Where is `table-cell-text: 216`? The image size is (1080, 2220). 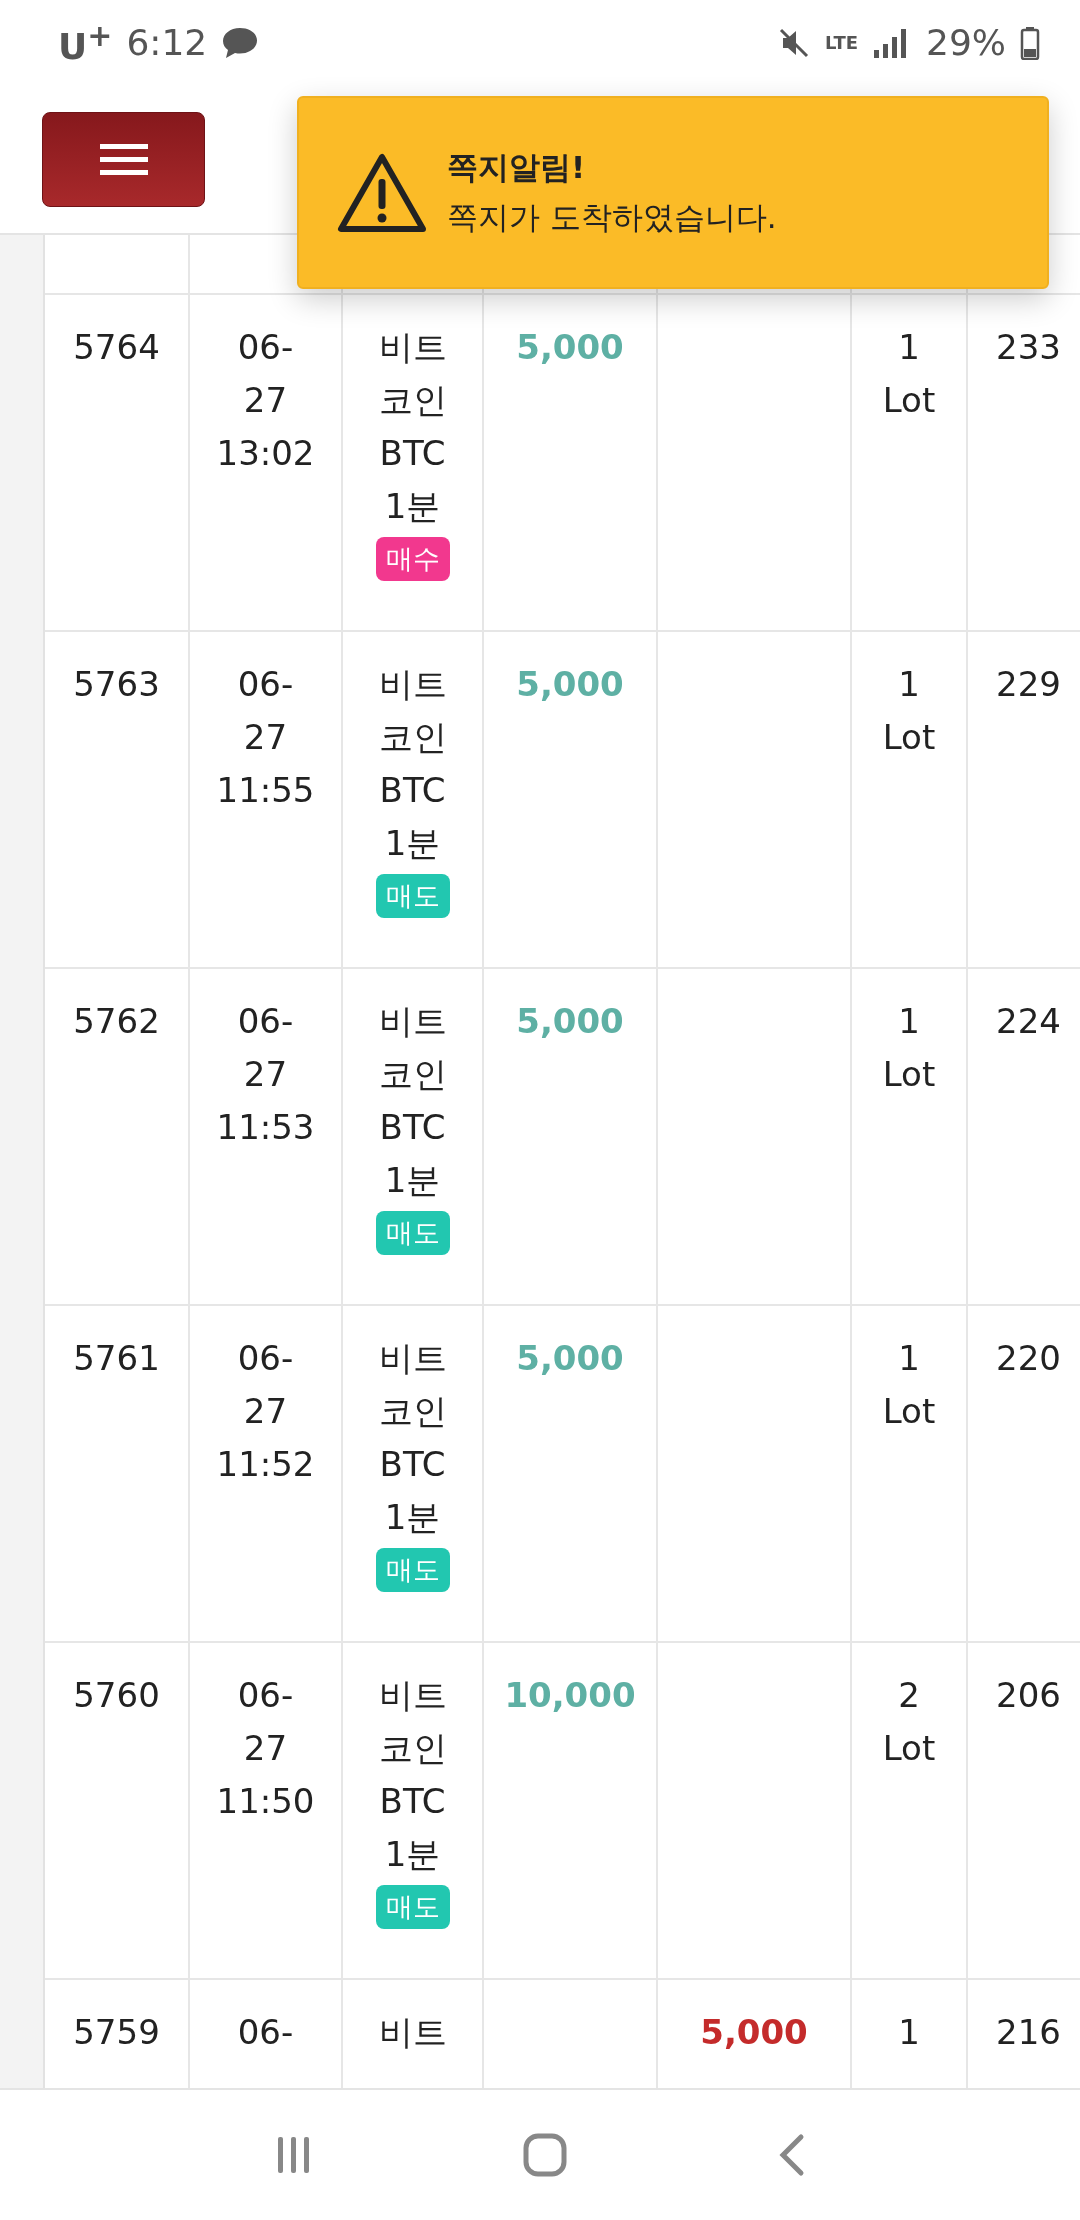
table-cell-text: 216 is located at coordinates (1028, 2032).